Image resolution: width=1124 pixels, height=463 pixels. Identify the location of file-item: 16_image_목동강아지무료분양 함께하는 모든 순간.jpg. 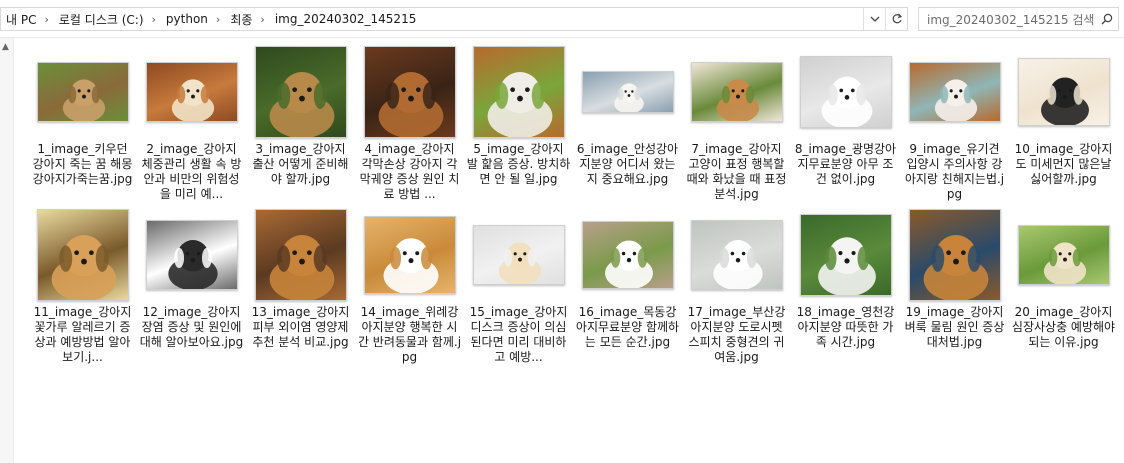
(627, 288).